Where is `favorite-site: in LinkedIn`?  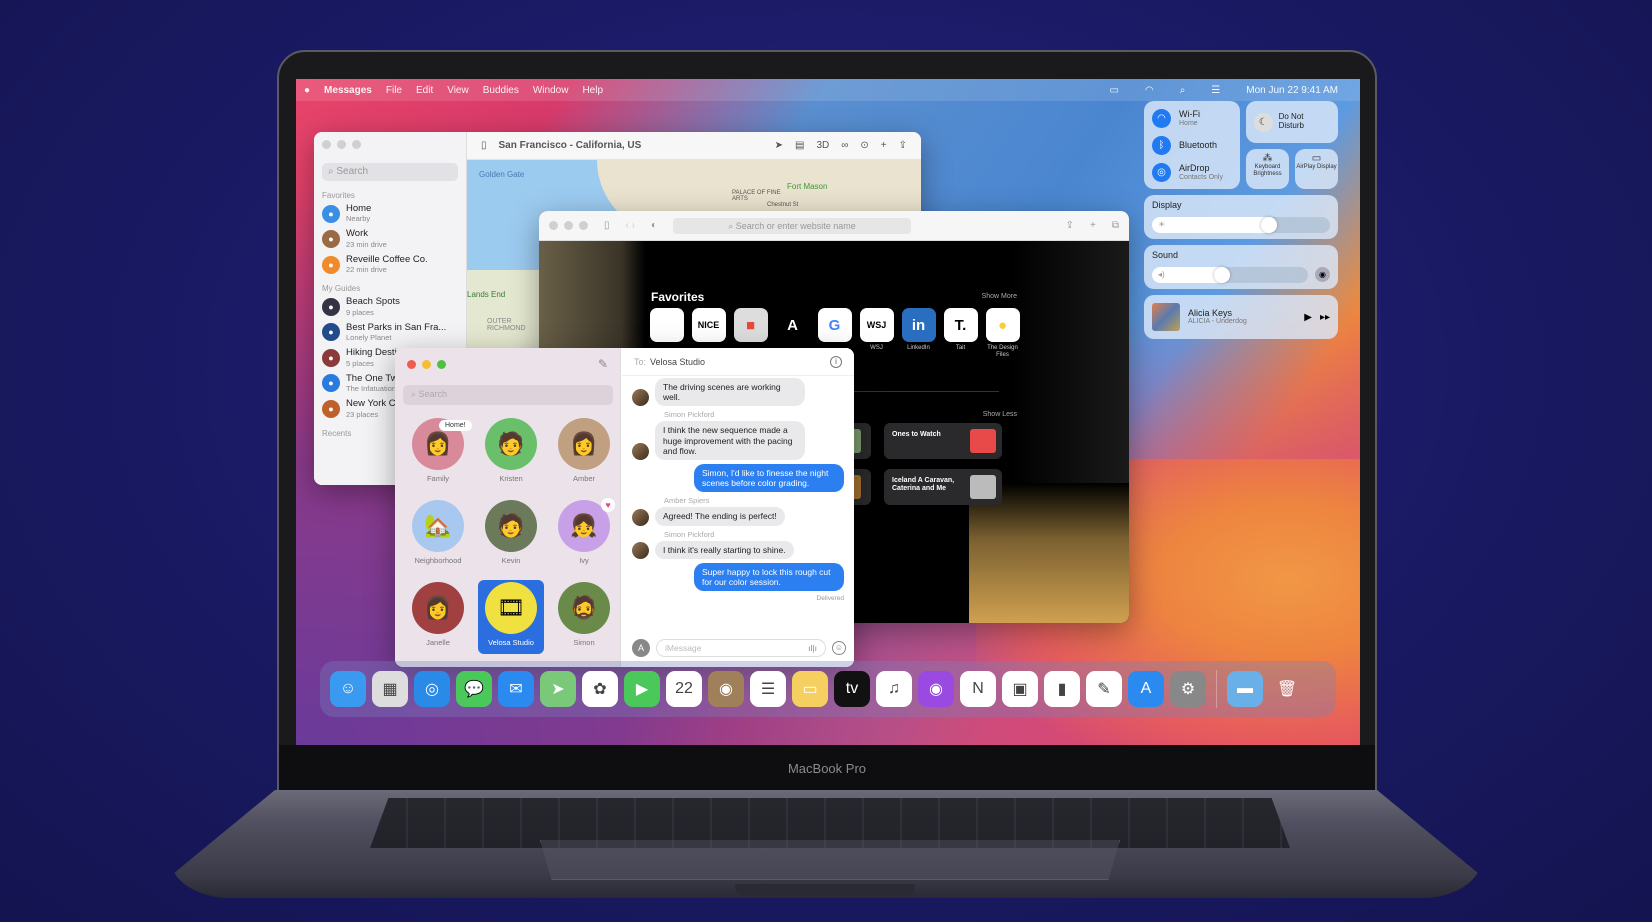 favorite-site: in LinkedIn is located at coordinates (918, 333).